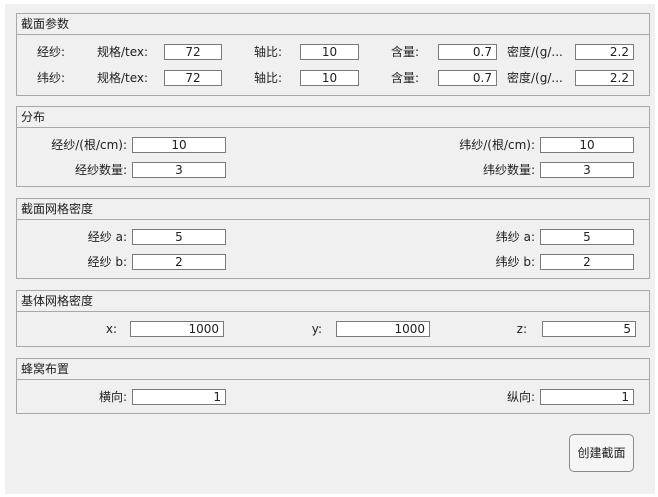  What do you see at coordinates (51, 78) in the screenshot?
I see `weft-row-label: 纬纱:` at bounding box center [51, 78].